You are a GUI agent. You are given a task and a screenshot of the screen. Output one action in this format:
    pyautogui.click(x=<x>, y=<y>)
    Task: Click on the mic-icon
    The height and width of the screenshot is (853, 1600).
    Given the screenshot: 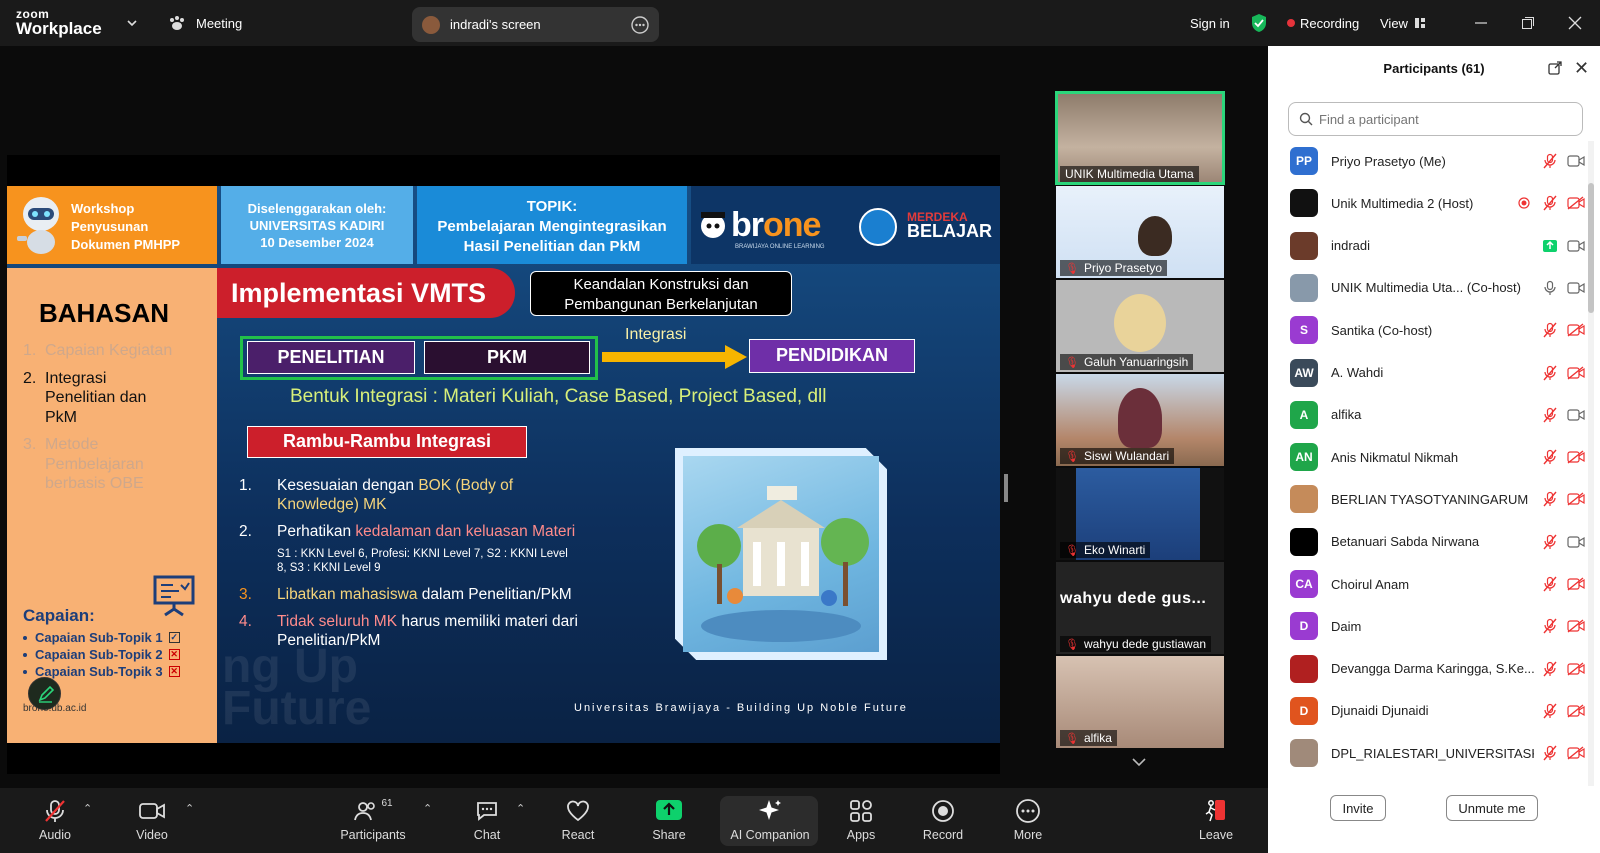 What is the action you would take?
    pyautogui.click(x=1550, y=288)
    